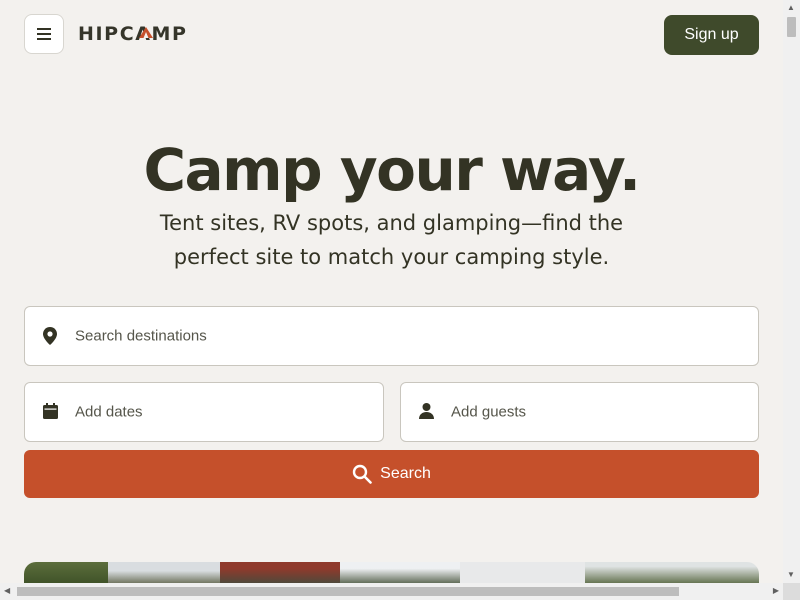 This screenshot has height=600, width=800. What do you see at coordinates (791, 591) in the screenshot?
I see `scrollbar-corner` at bounding box center [791, 591].